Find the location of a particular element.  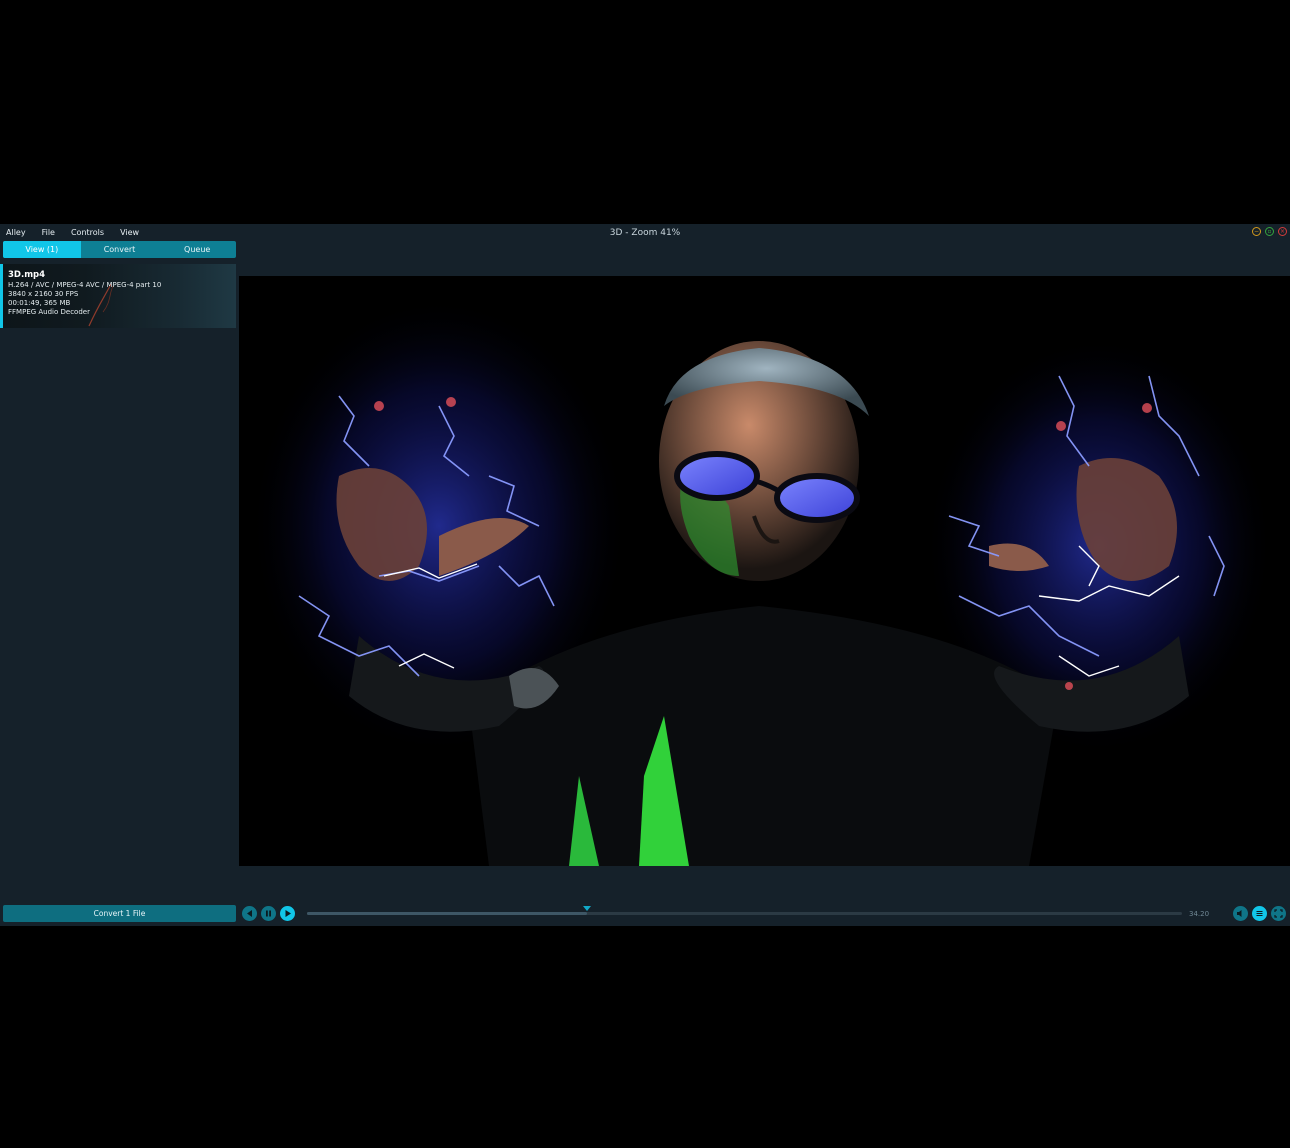

maximize-button: ▫ is located at coordinates (1269, 231).